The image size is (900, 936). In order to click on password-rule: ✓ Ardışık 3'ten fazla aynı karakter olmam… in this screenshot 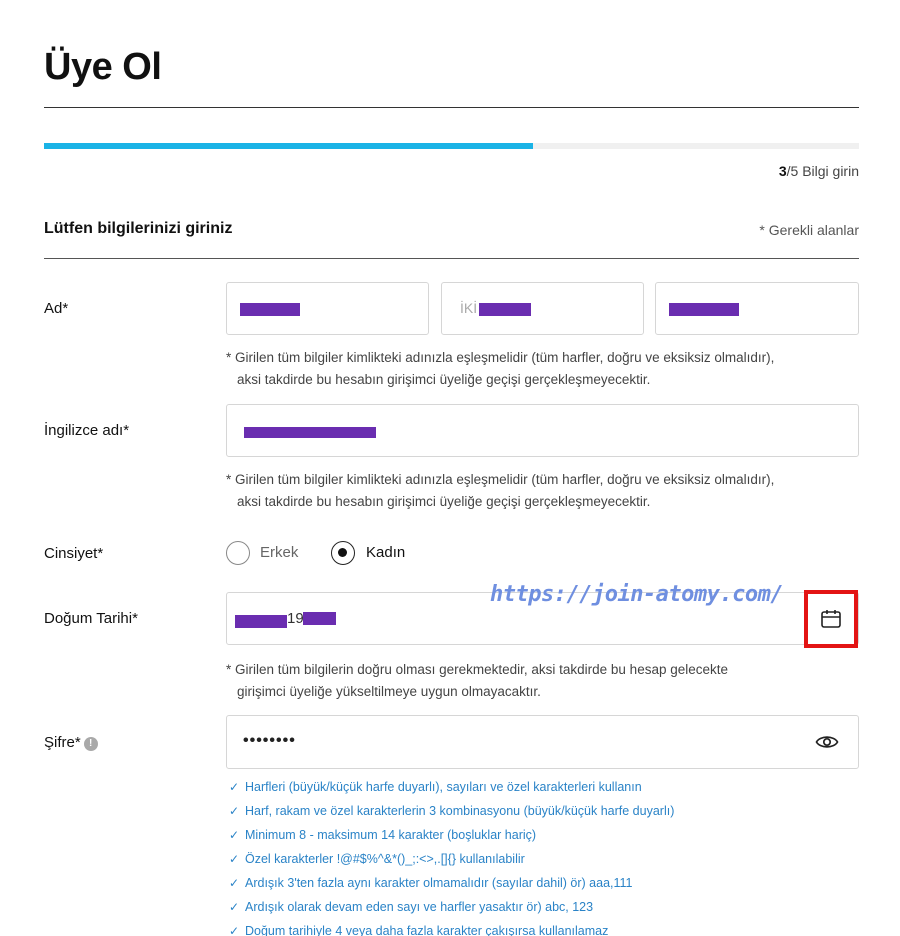, I will do `click(451, 883)`.